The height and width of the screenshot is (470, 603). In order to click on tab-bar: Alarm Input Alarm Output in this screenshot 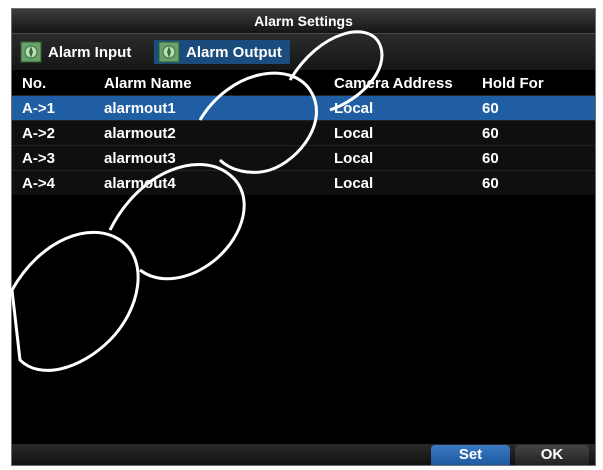, I will do `click(303, 52)`.